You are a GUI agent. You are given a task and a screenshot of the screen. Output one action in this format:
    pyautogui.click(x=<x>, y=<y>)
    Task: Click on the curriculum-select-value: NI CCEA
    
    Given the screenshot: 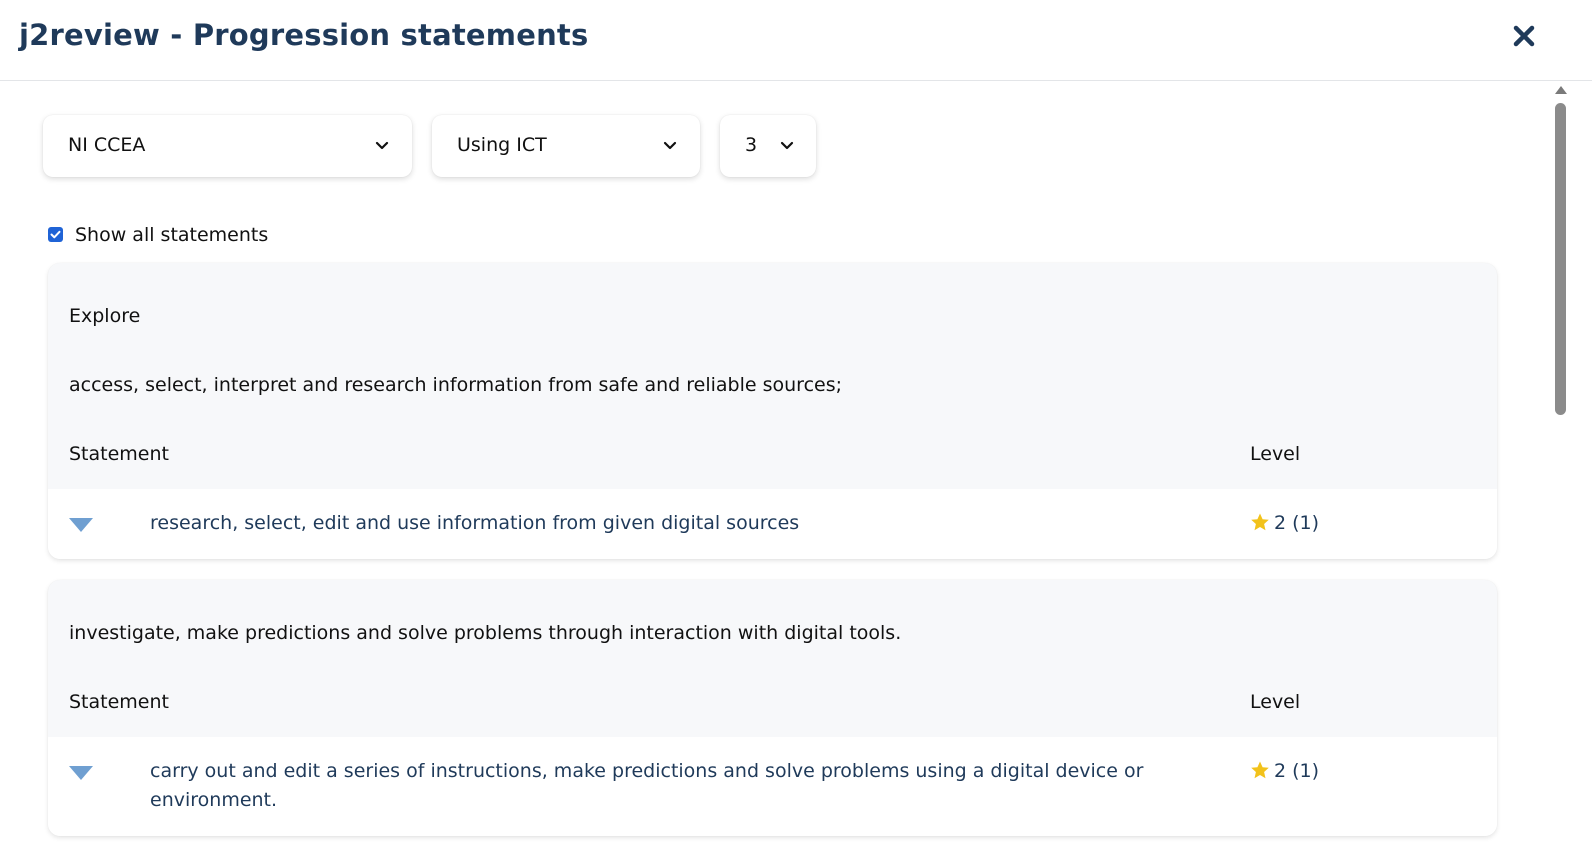 What is the action you would take?
    pyautogui.click(x=107, y=145)
    